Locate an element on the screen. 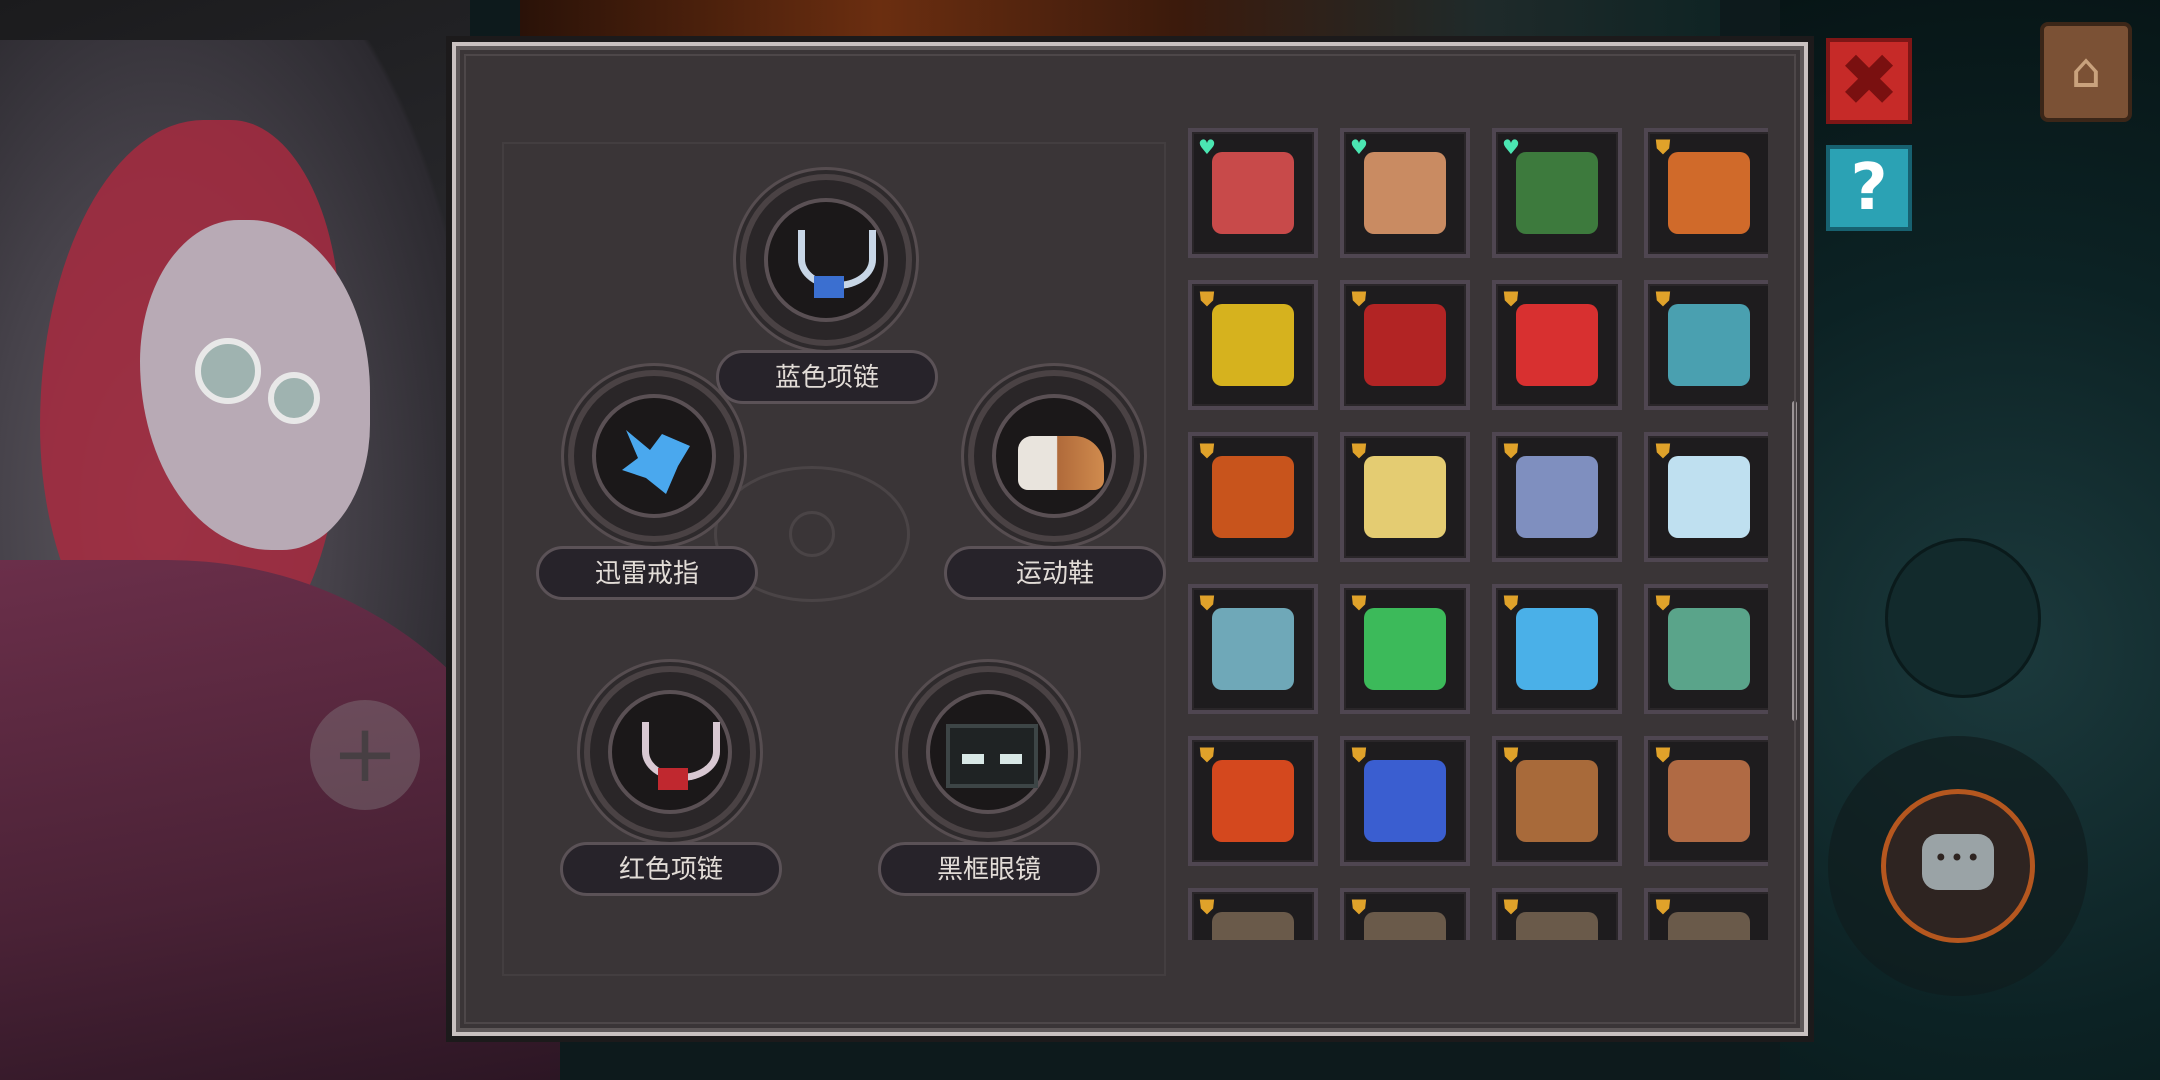 Image resolution: width=2160 pixels, height=1080 pixels. slot-bottom-right-inner is located at coordinates (988, 752).